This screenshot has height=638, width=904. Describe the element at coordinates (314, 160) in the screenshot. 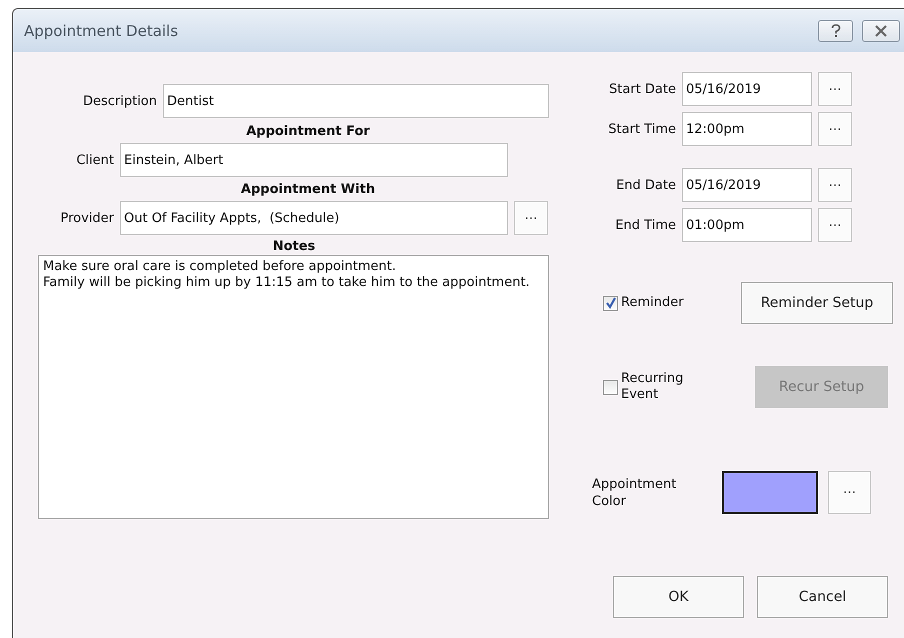

I see `input-field: Einstein, Albert` at that location.